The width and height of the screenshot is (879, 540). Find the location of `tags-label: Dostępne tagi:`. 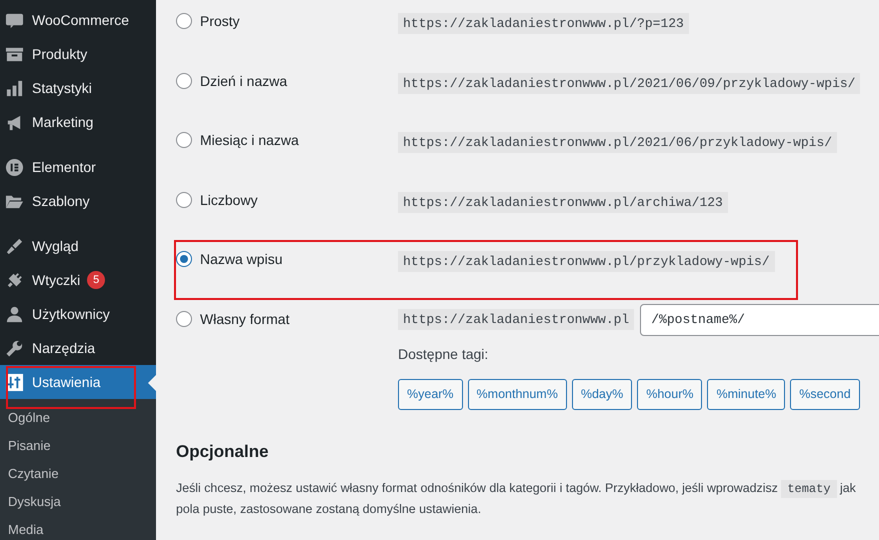

tags-label: Dostępne tagi: is located at coordinates (444, 354).